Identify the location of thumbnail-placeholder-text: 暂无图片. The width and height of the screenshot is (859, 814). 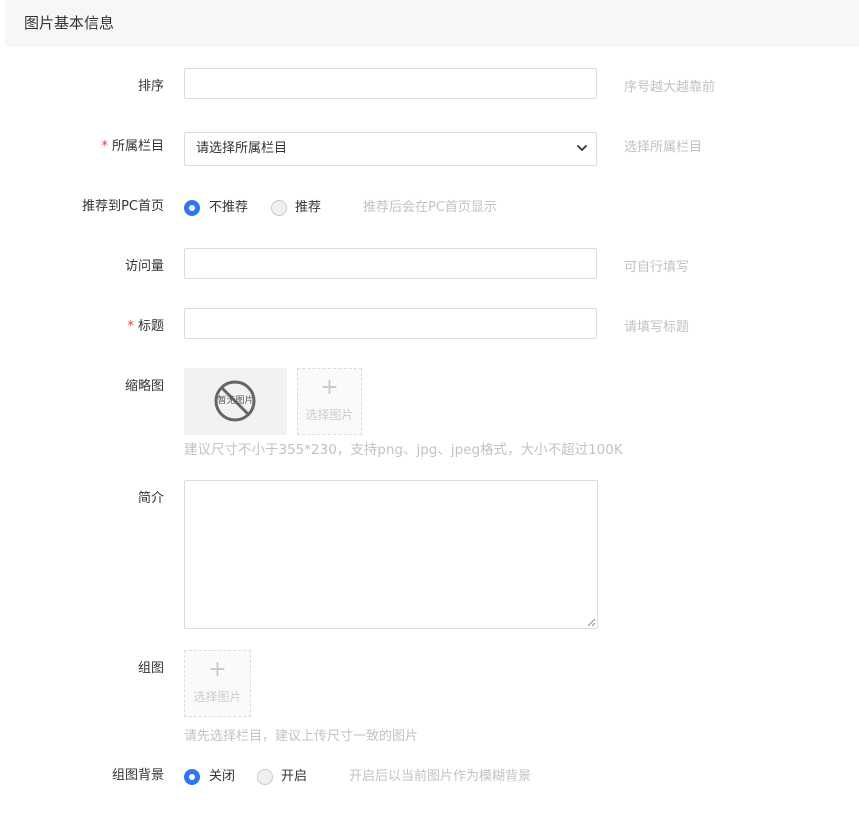
(235, 401).